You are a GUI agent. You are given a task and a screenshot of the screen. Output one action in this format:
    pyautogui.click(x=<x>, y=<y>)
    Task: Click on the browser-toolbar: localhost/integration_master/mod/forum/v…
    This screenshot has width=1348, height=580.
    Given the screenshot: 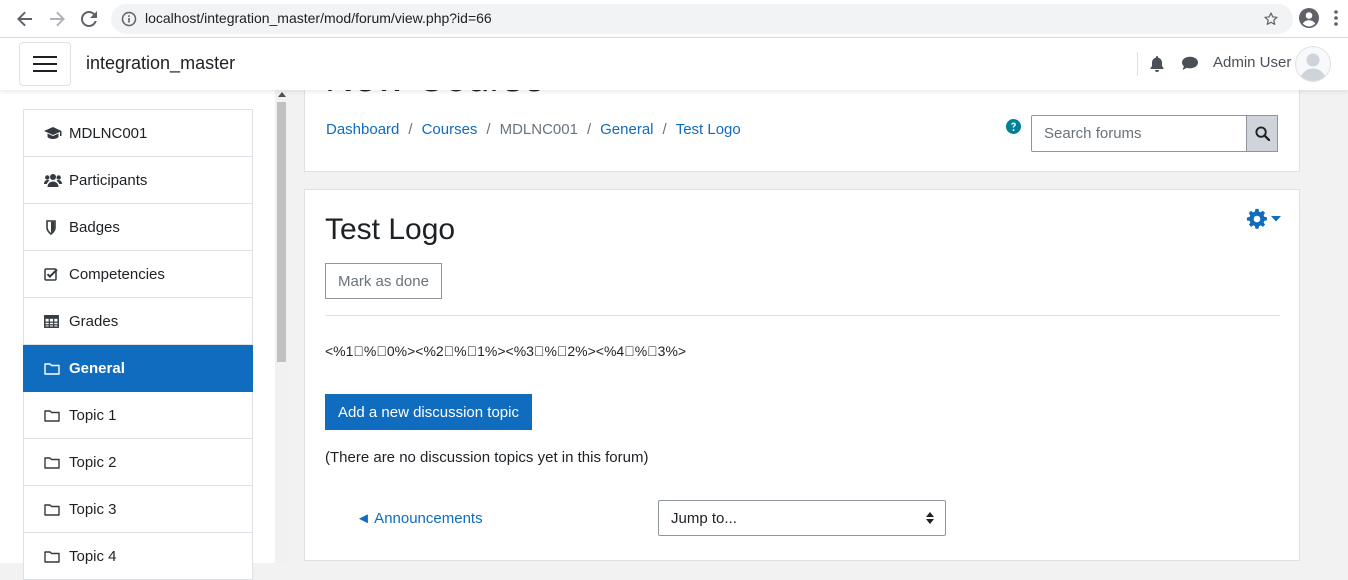 What is the action you would take?
    pyautogui.click(x=674, y=19)
    